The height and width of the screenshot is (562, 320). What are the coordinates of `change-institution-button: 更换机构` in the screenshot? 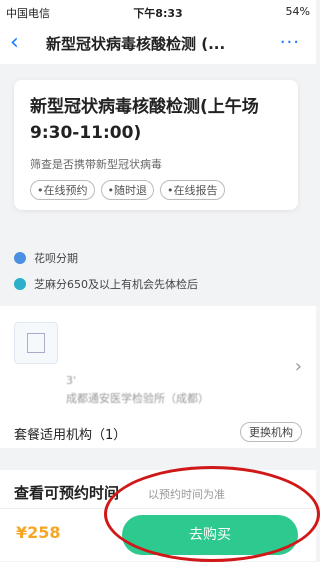 It's located at (271, 432).